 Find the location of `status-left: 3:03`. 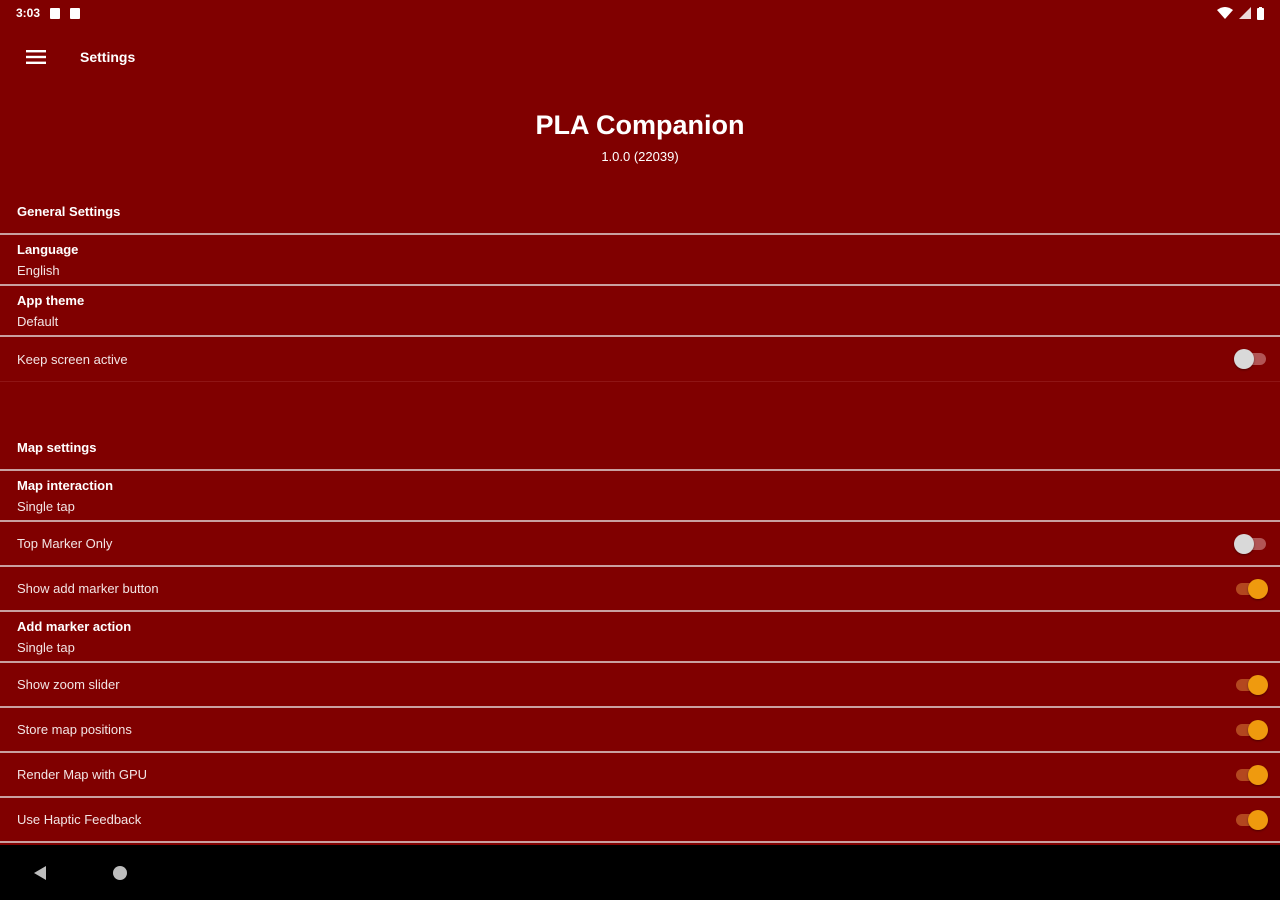

status-left: 3:03 is located at coordinates (48, 13).